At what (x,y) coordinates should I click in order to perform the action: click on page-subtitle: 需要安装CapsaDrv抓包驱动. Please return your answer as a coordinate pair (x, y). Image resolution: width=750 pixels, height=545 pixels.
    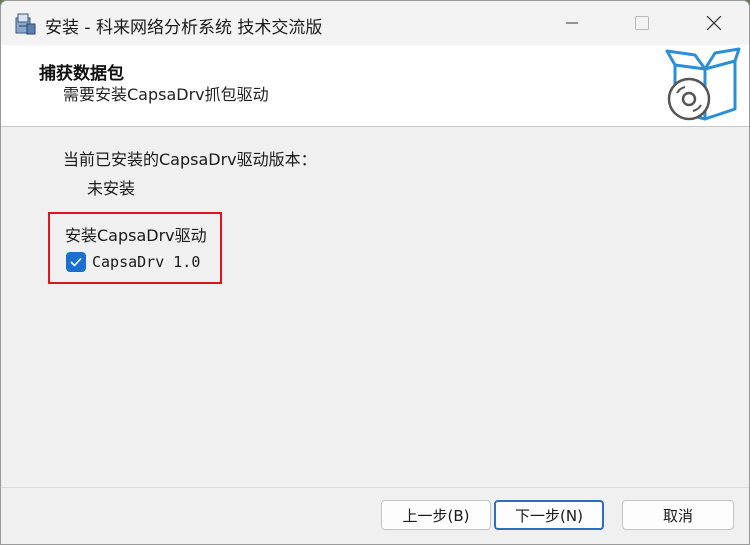
    Looking at the image, I should click on (166, 94).